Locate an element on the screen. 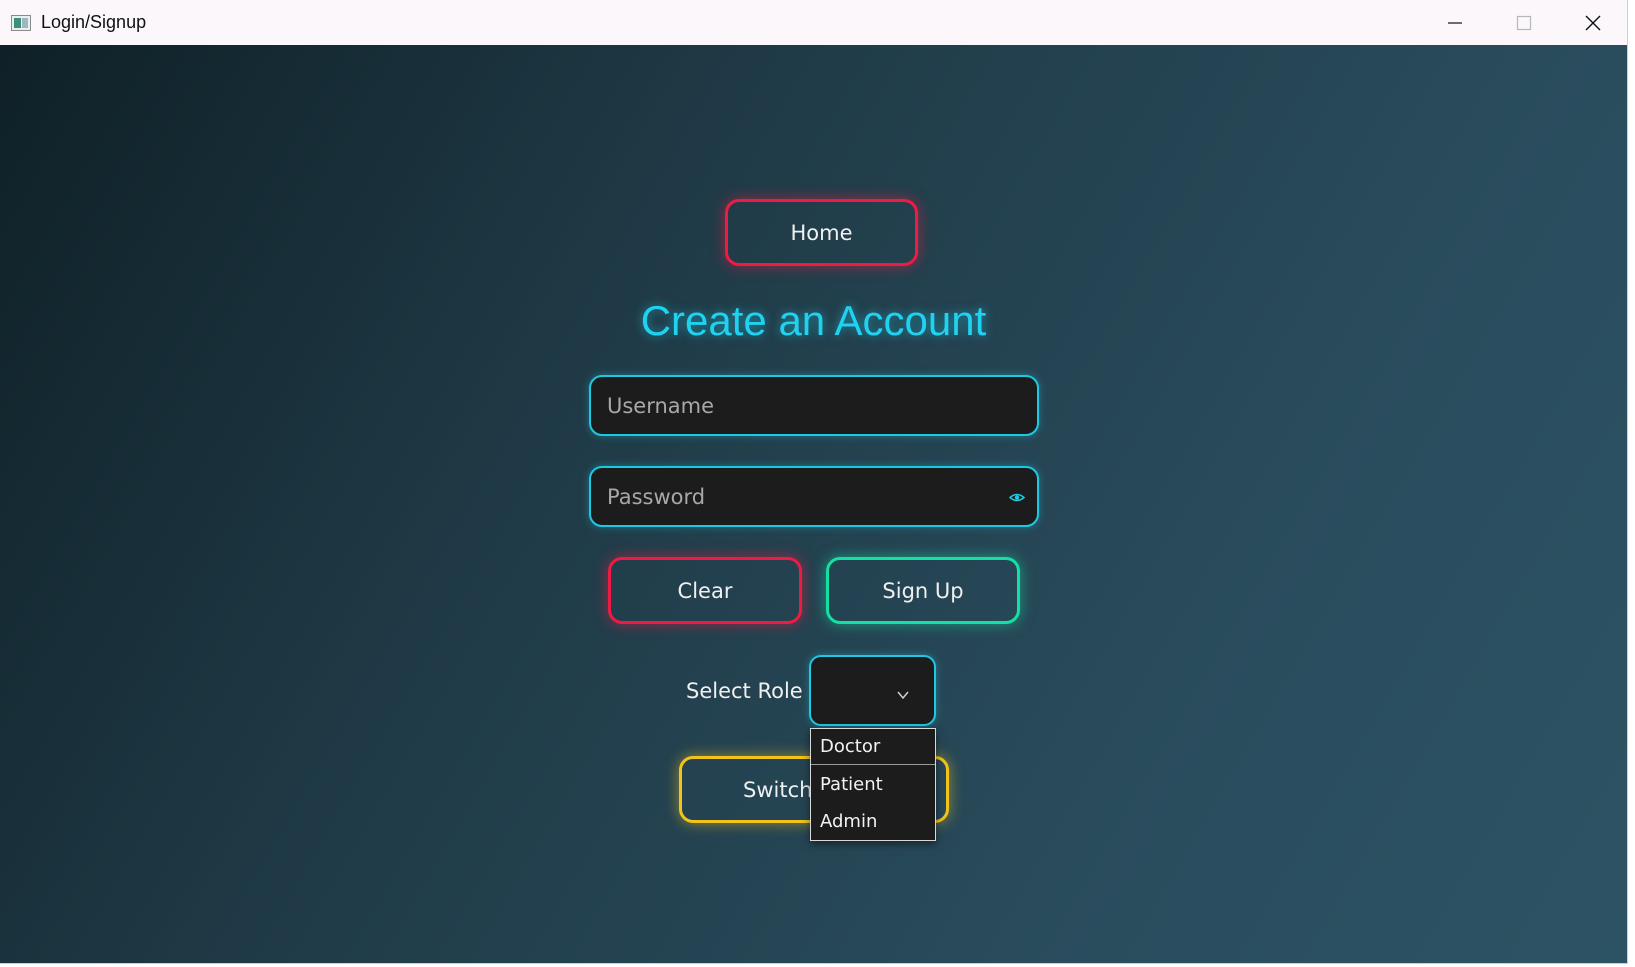  maximize-button is located at coordinates (1523, 22).